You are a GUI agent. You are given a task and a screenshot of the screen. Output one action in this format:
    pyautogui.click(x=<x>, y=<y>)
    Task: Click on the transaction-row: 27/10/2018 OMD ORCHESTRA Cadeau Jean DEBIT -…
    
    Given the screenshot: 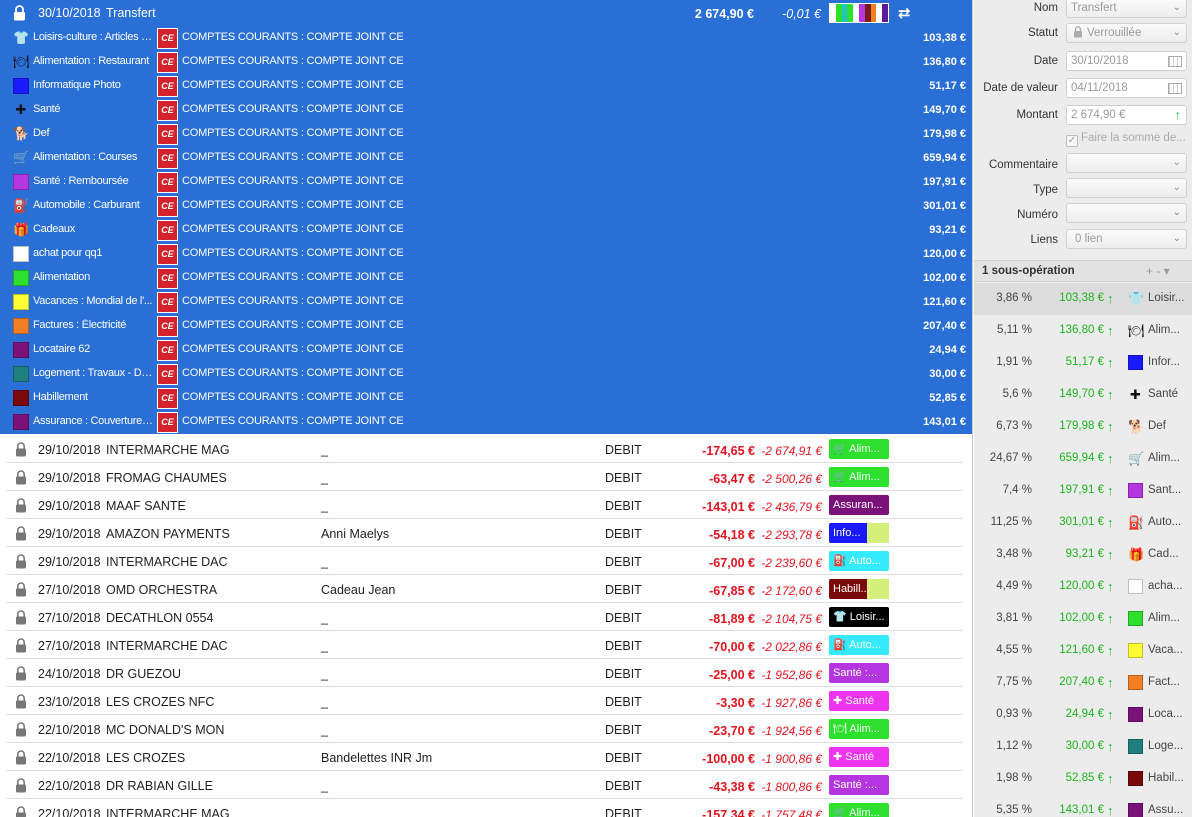 What is the action you would take?
    pyautogui.click(x=484, y=589)
    